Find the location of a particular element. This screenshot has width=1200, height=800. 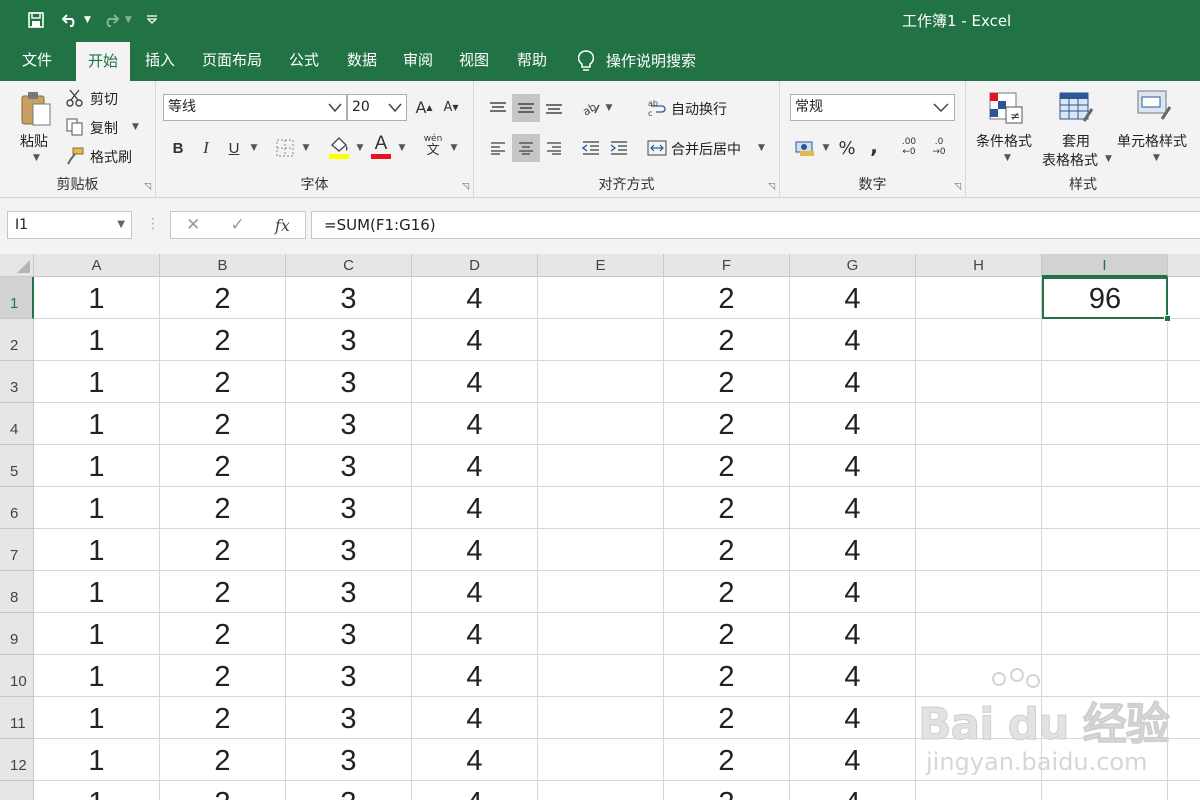

tab-review: 审阅 is located at coordinates (418, 60).